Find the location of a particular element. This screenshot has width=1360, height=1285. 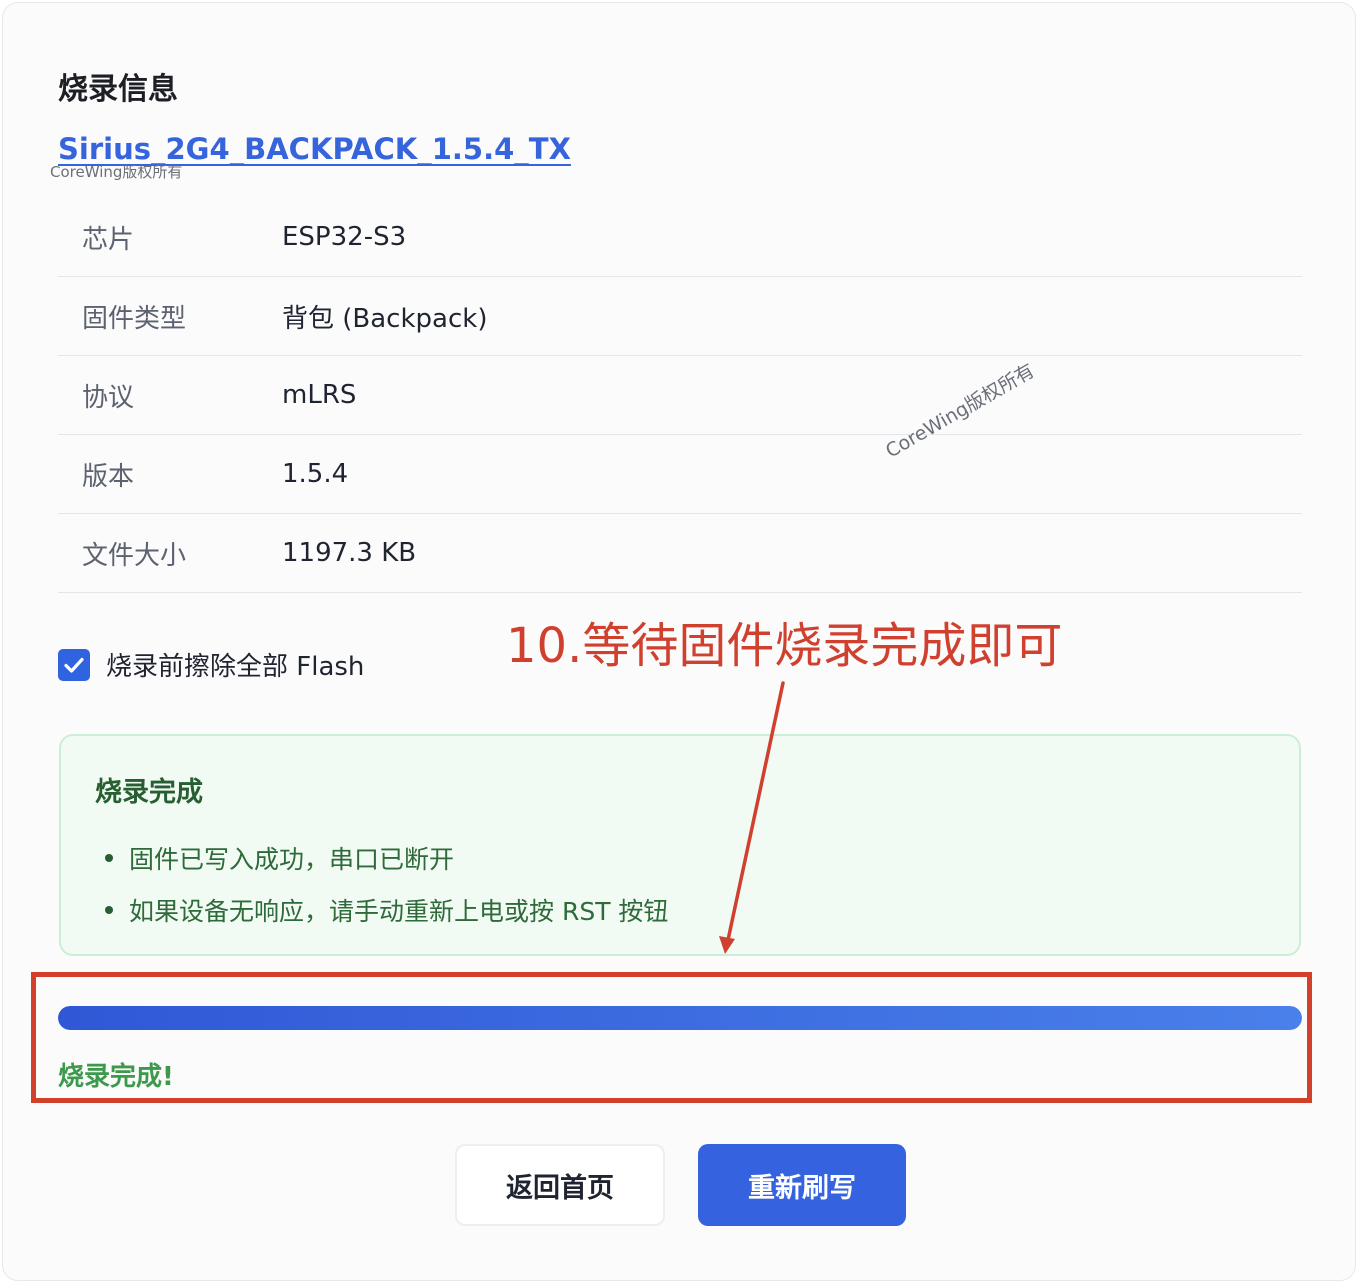

info-key: 固件类型 is located at coordinates (170, 316).